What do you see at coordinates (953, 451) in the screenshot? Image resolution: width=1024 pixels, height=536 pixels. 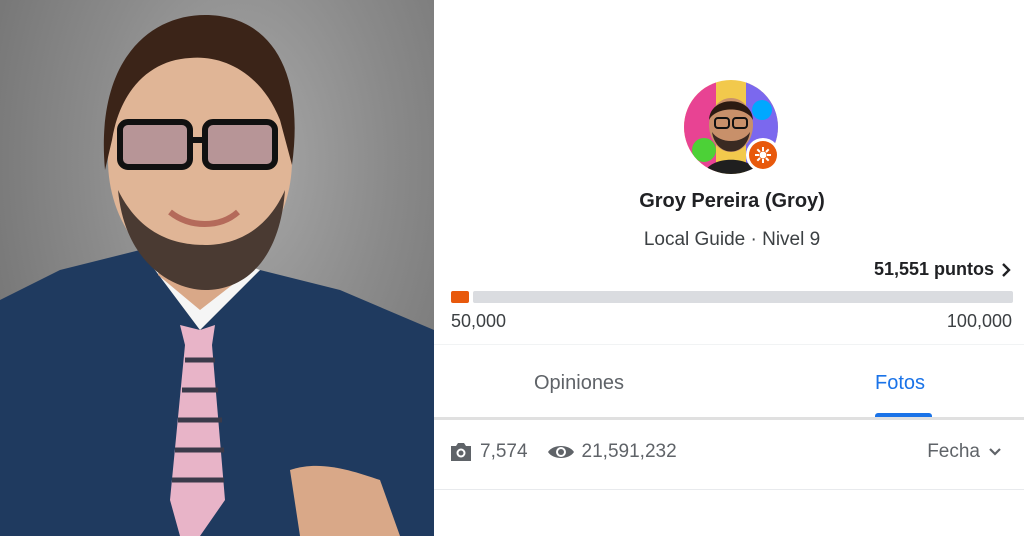 I see `sort-label: Fecha` at bounding box center [953, 451].